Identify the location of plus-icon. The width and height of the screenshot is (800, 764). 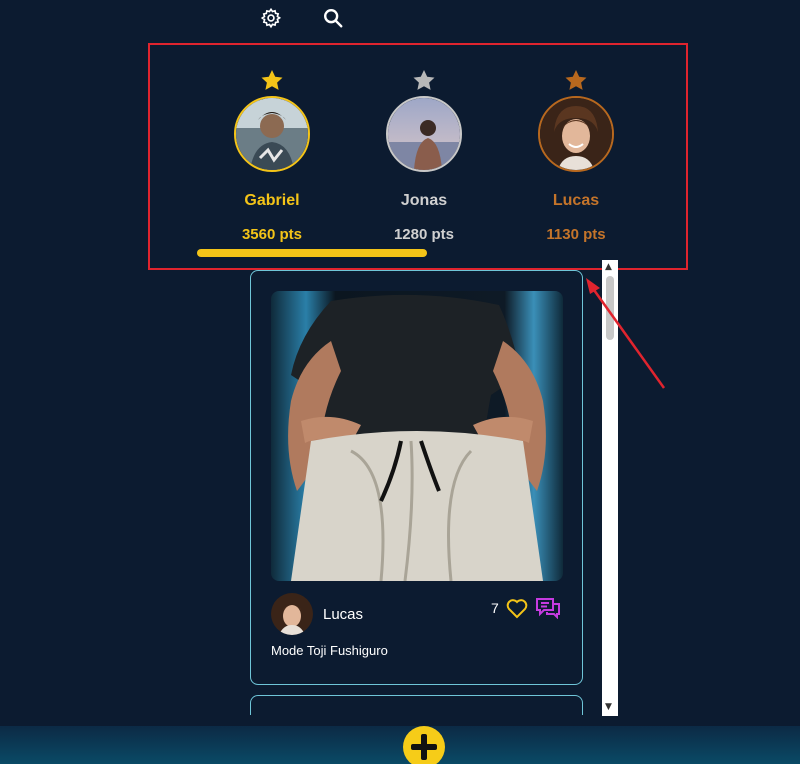
(424, 747).